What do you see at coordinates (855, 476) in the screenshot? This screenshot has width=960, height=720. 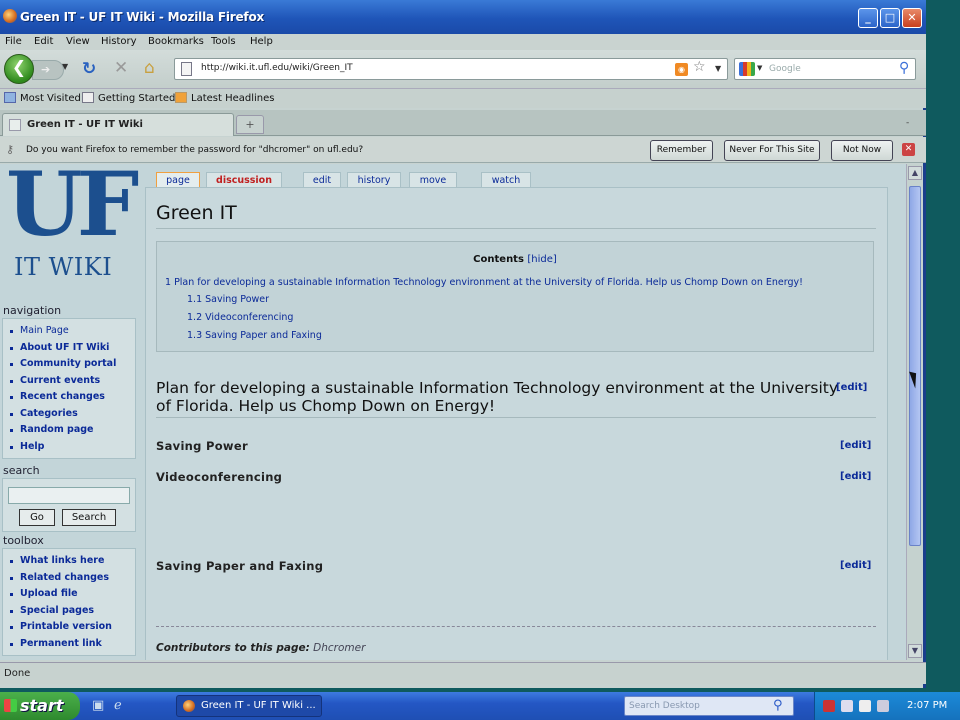 I see `edit-videoconferencing-link: [edit]` at bounding box center [855, 476].